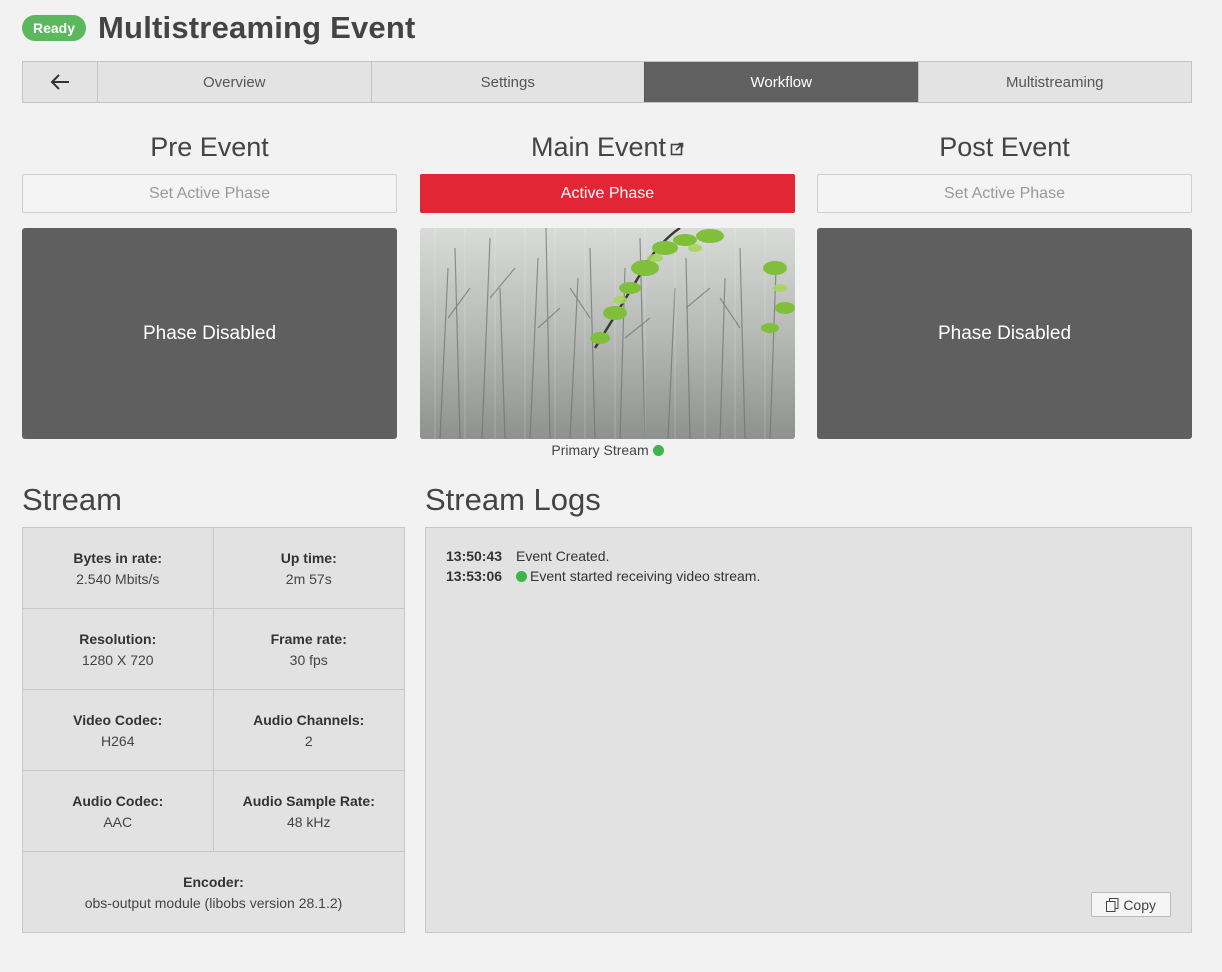 This screenshot has width=1222, height=972. I want to click on stat-label: Audio Channels:, so click(309, 719).